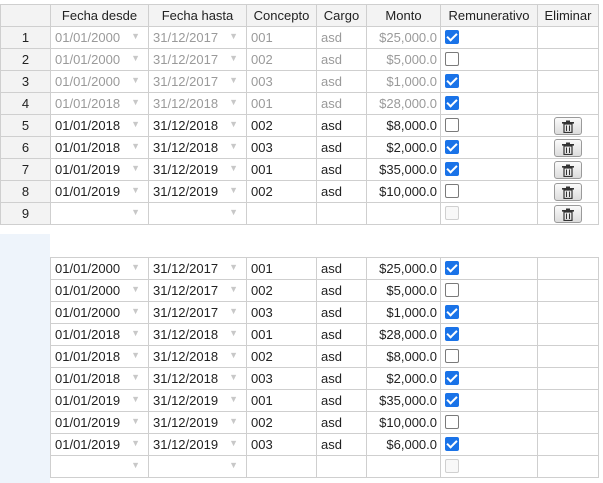 This screenshot has height=483, width=603. What do you see at coordinates (403, 334) in the screenshot?
I see `monto-cell: $28,000.0` at bounding box center [403, 334].